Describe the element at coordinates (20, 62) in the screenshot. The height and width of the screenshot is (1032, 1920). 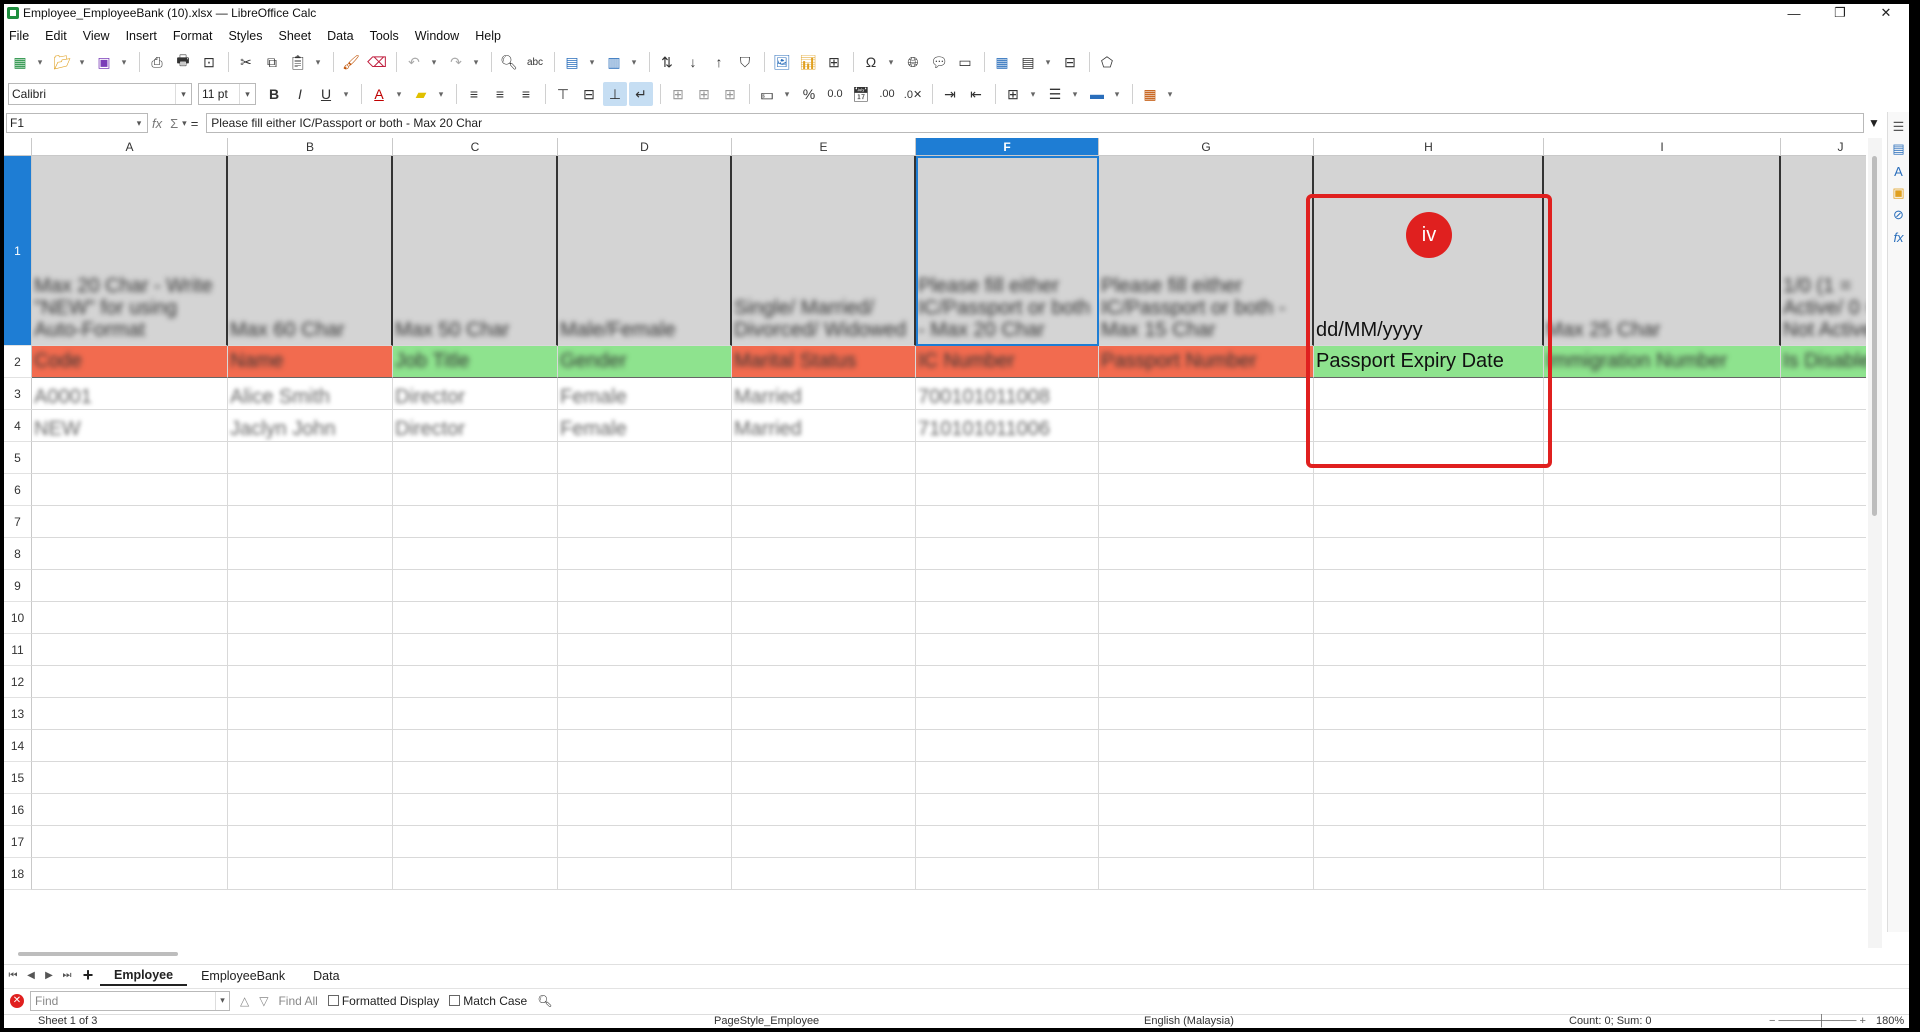
I see `new-document-icon: ▦` at that location.